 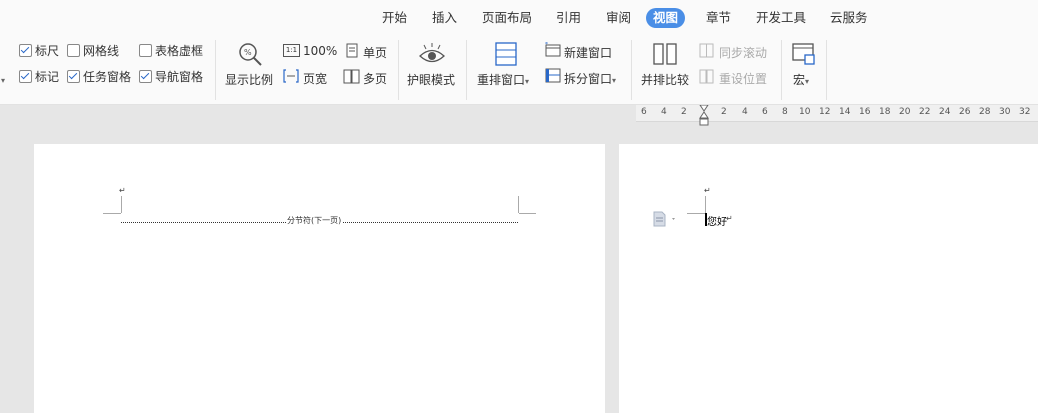 What do you see at coordinates (315, 78) in the screenshot?
I see `page-width-button: 页宽` at bounding box center [315, 78].